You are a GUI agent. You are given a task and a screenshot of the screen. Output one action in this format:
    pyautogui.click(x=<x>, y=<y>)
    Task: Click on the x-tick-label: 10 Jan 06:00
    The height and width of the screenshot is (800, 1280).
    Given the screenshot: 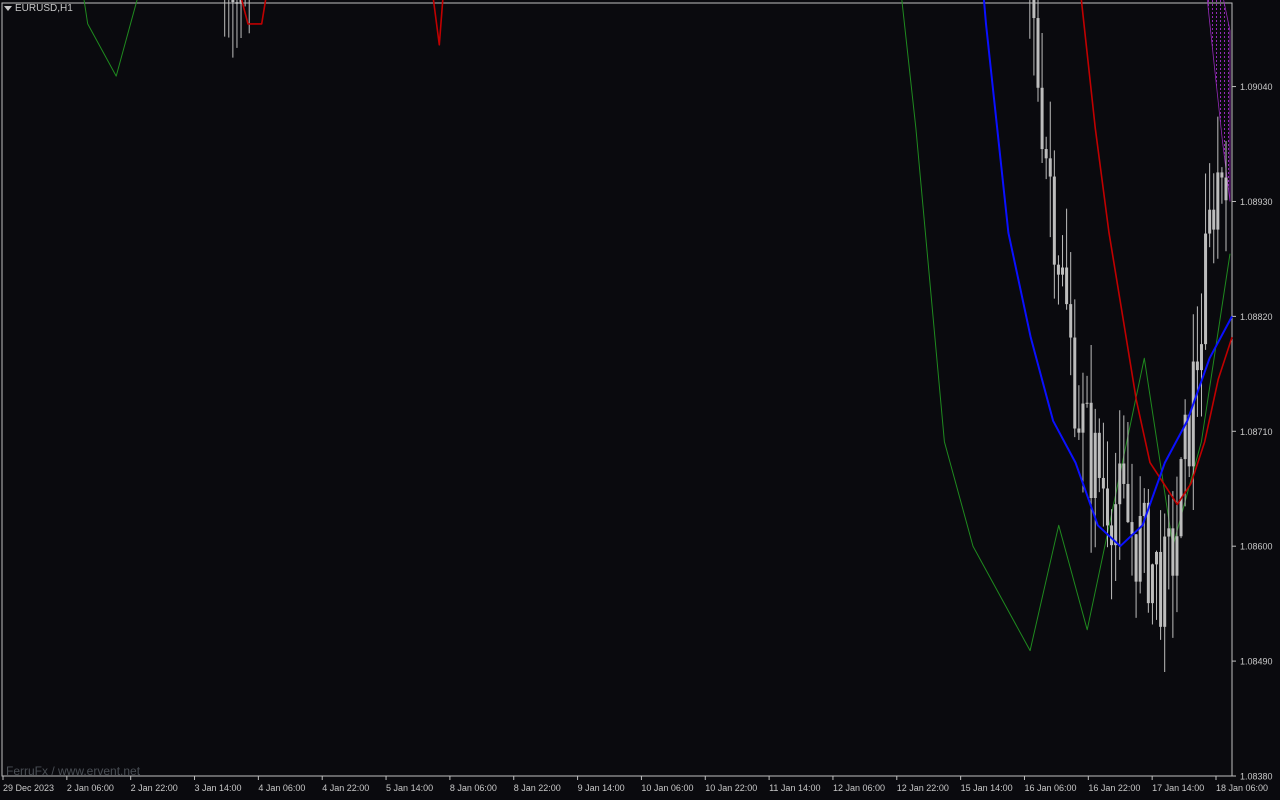 What is the action you would take?
    pyautogui.click(x=667, y=788)
    